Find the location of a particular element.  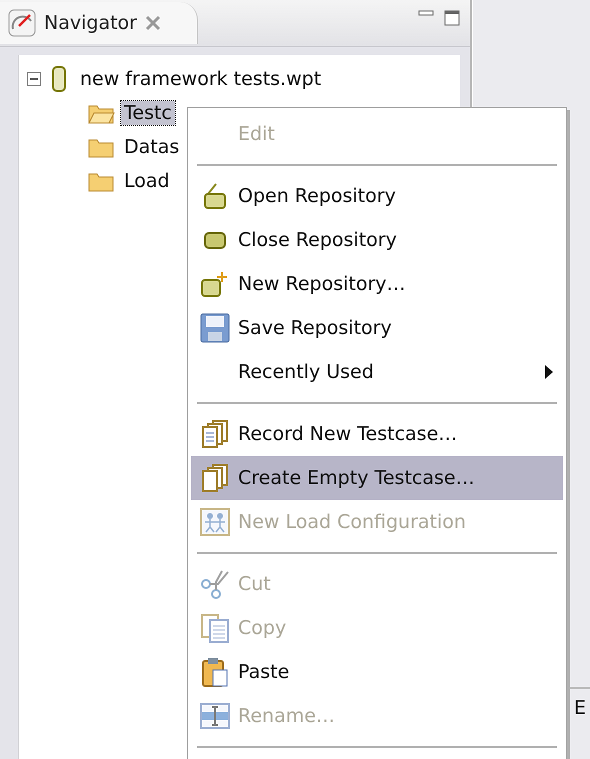

scissors-icon is located at coordinates (215, 584).